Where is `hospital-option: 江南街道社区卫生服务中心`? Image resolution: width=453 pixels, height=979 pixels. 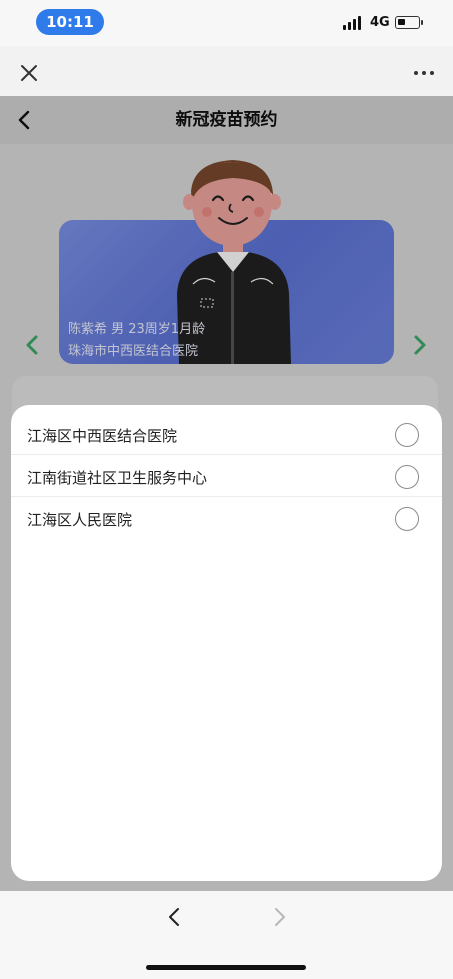 hospital-option: 江南街道社区卫生服务中心 is located at coordinates (226, 476).